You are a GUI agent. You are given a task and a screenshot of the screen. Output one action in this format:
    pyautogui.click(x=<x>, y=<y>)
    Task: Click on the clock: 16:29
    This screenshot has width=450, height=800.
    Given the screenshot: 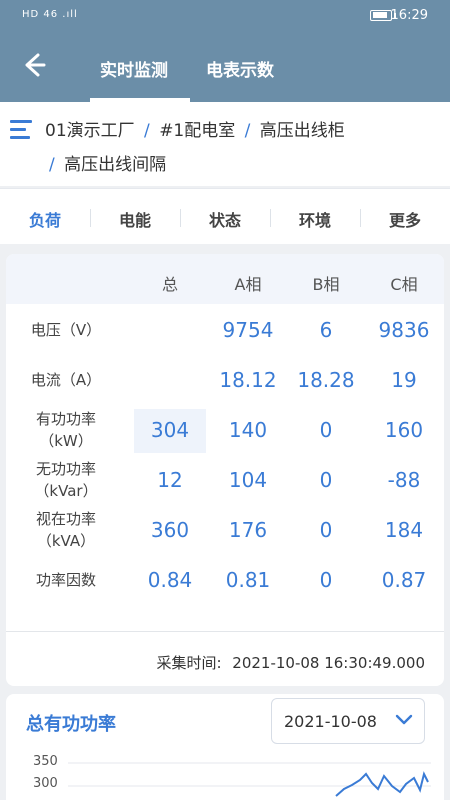 What is the action you would take?
    pyautogui.click(x=409, y=15)
    